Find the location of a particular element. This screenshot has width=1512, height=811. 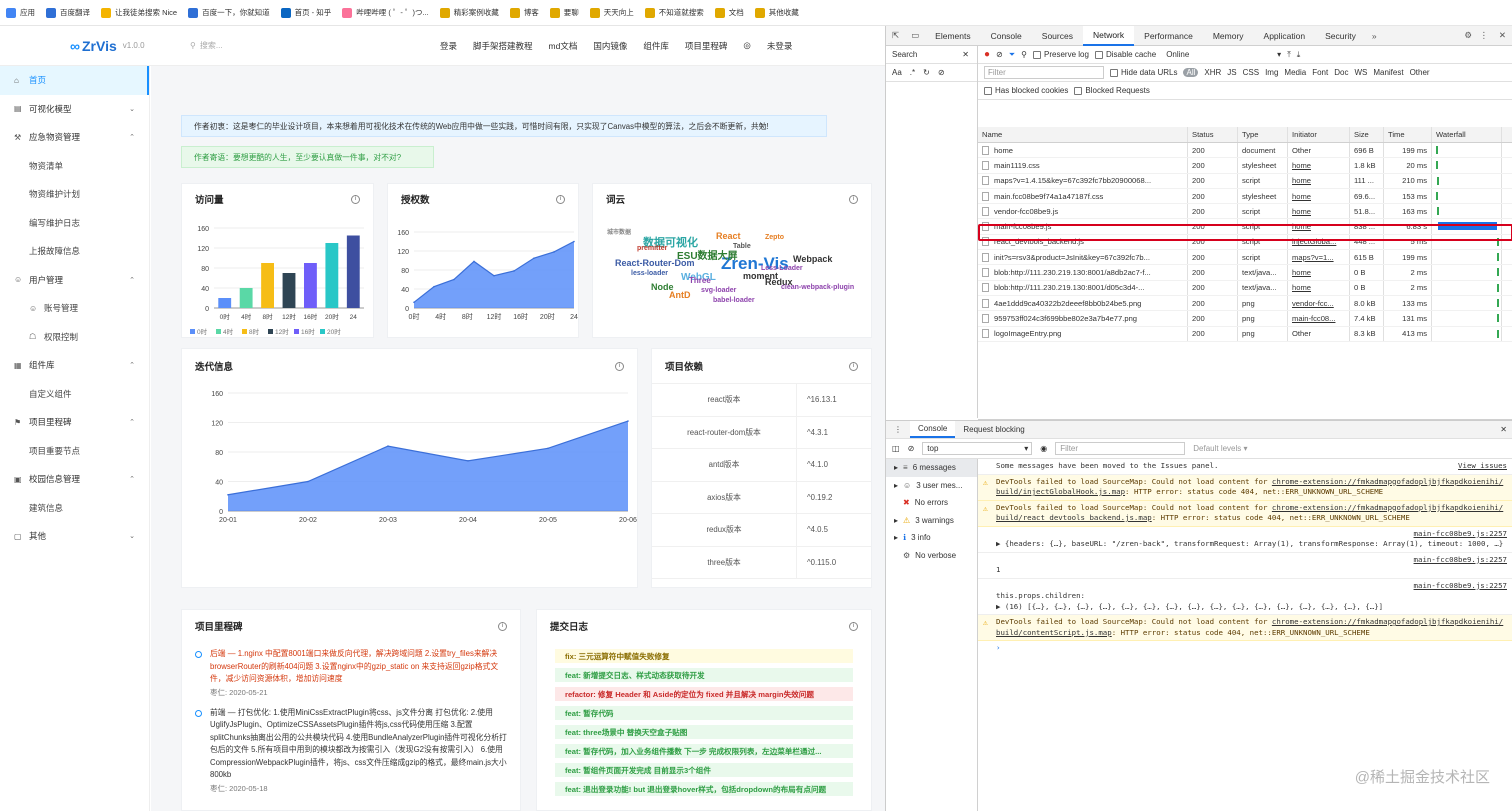

console-filter-item: ▸ ≡ 6 messages is located at coordinates (931, 468).